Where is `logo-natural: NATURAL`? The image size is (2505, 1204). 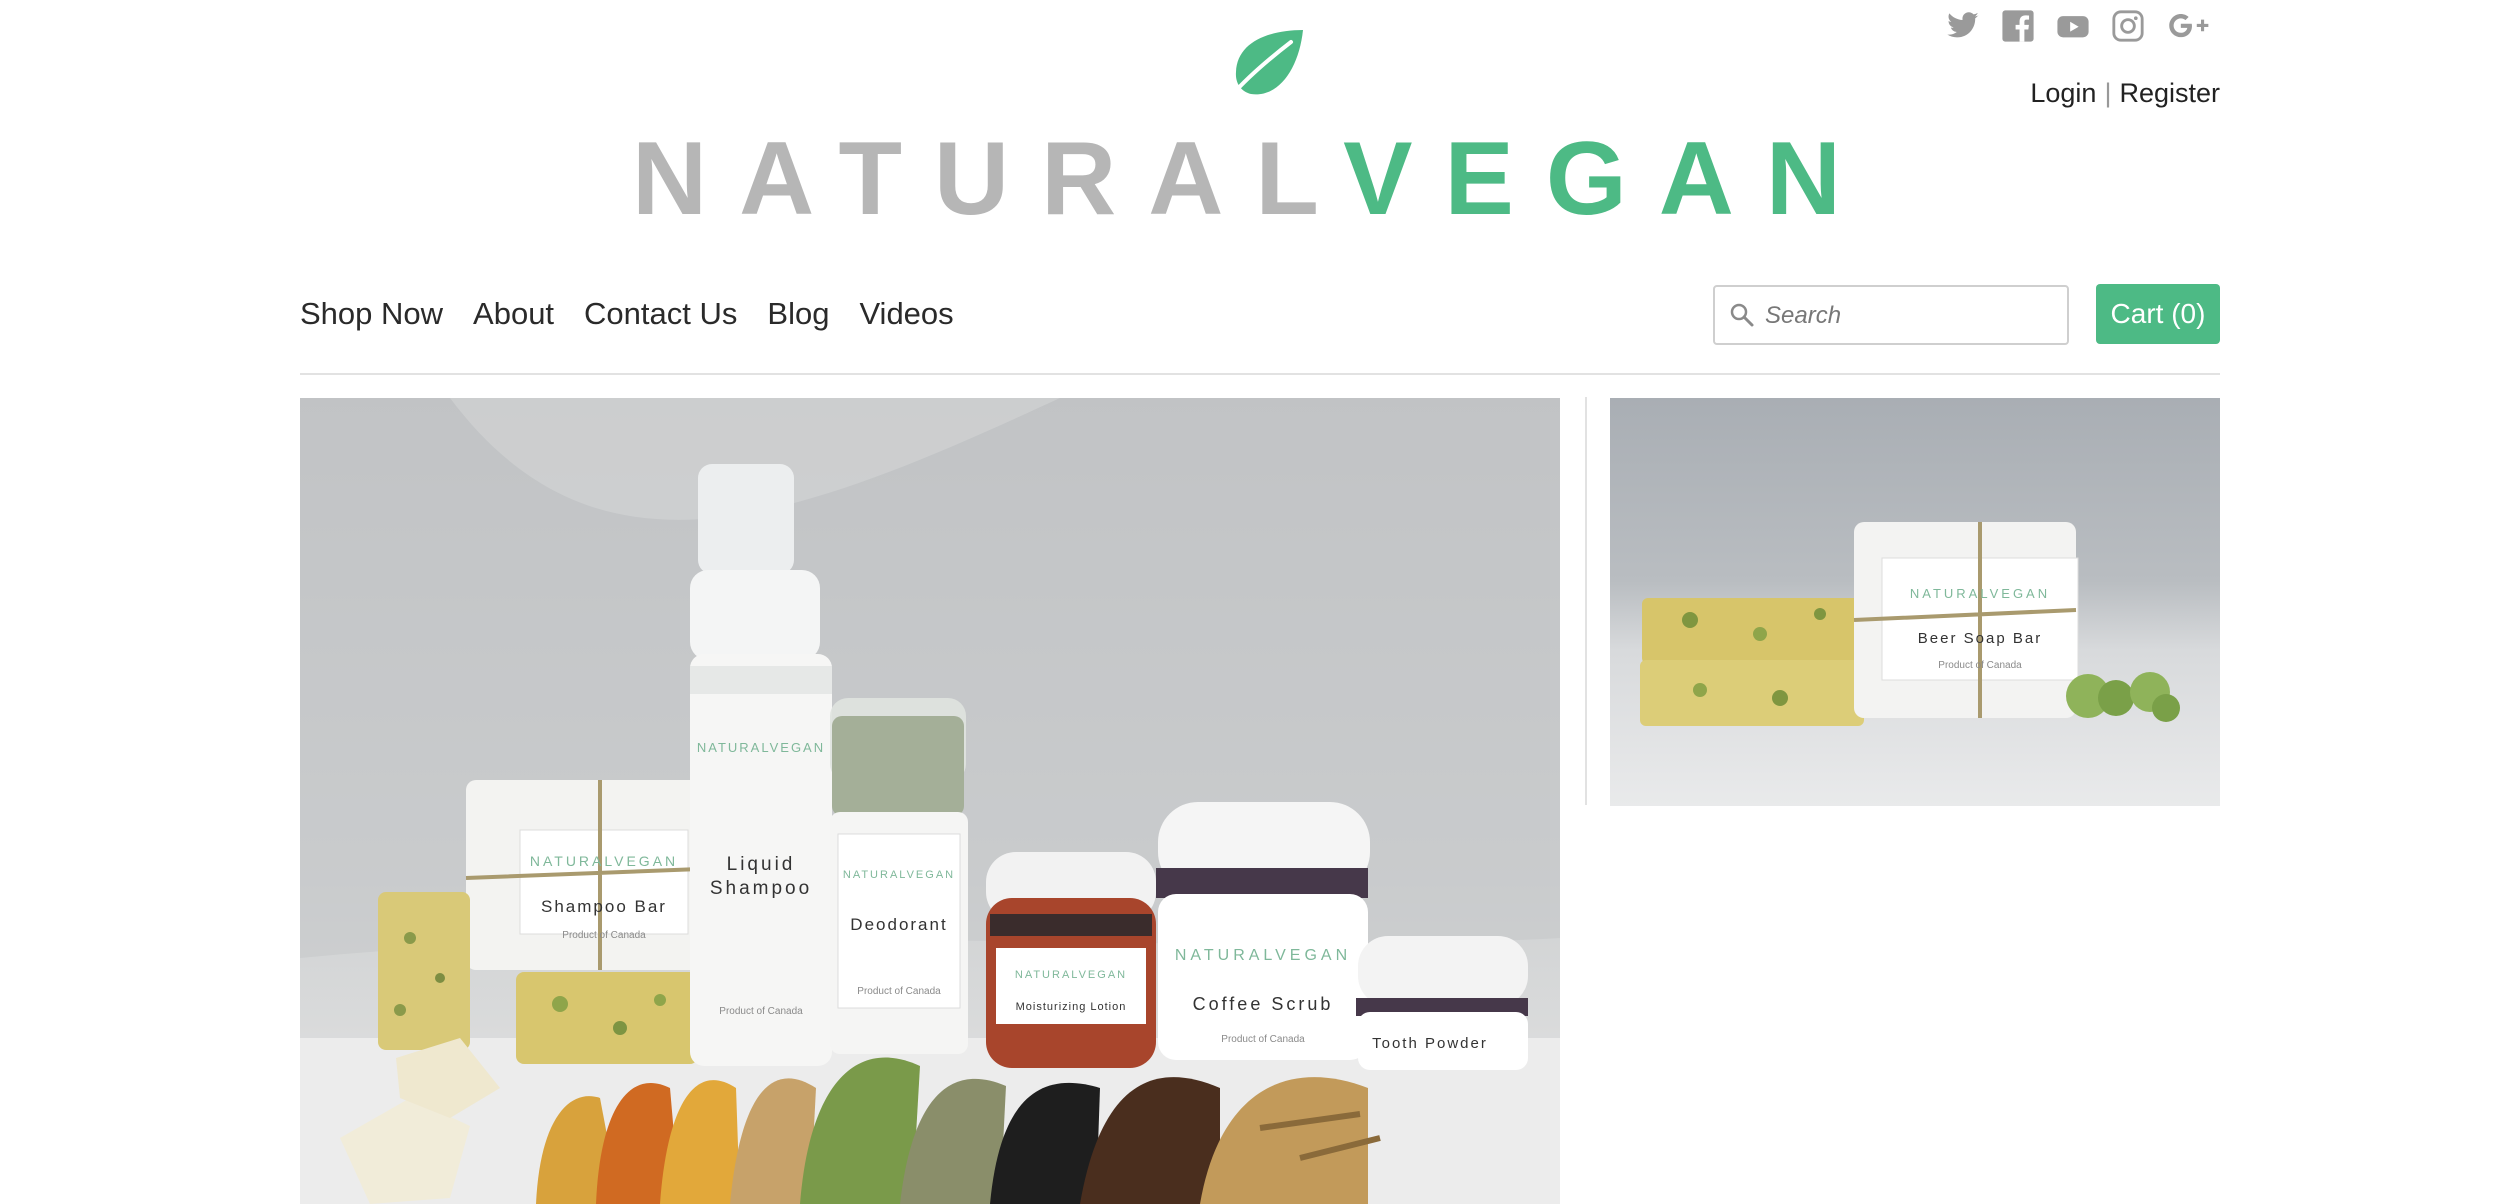 logo-natural: NATURAL is located at coordinates (988, 179).